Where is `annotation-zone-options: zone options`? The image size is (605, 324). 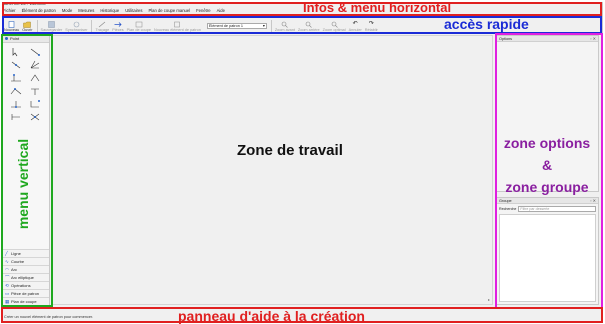 annotation-zone-options: zone options is located at coordinates (547, 143).